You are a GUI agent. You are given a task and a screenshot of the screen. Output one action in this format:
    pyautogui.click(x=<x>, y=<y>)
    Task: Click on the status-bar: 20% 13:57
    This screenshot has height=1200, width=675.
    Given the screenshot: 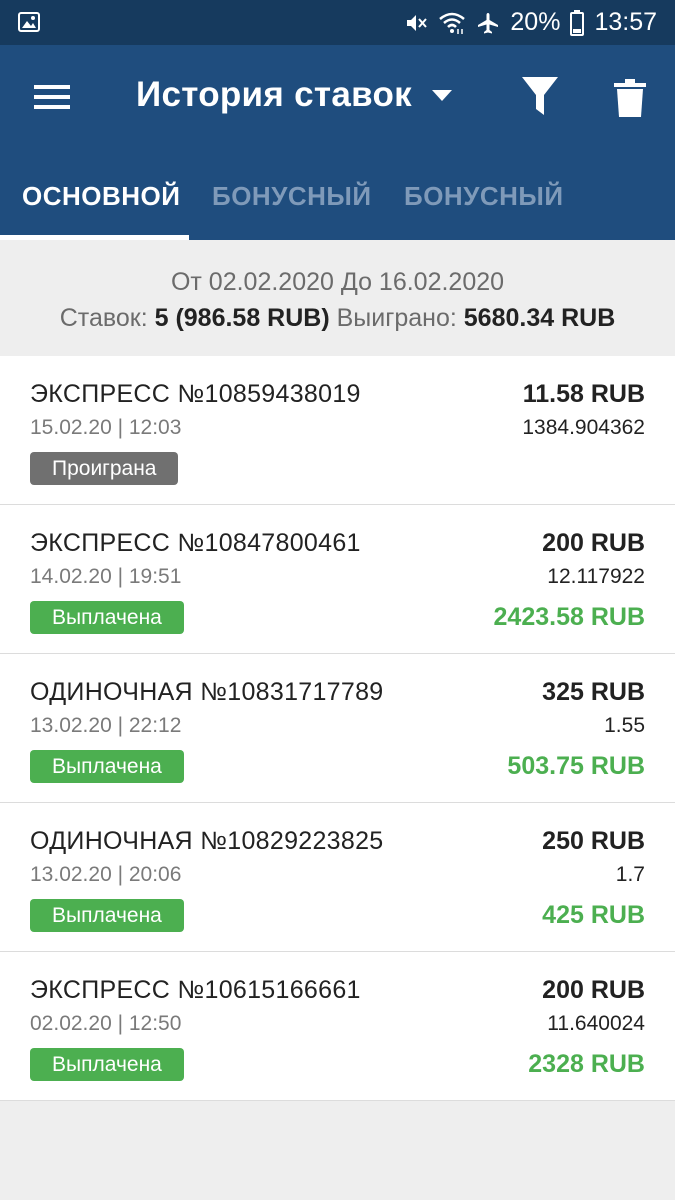 What is the action you would take?
    pyautogui.click(x=337, y=22)
    